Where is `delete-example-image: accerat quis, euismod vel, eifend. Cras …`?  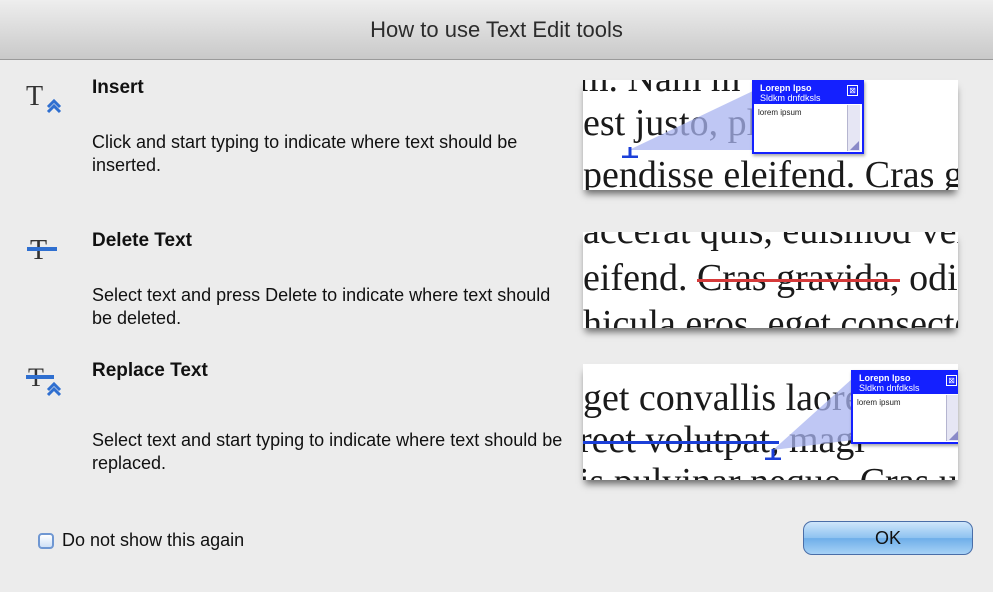
delete-example-image: accerat quis, euismod vel, eifend. Cras … is located at coordinates (770, 280).